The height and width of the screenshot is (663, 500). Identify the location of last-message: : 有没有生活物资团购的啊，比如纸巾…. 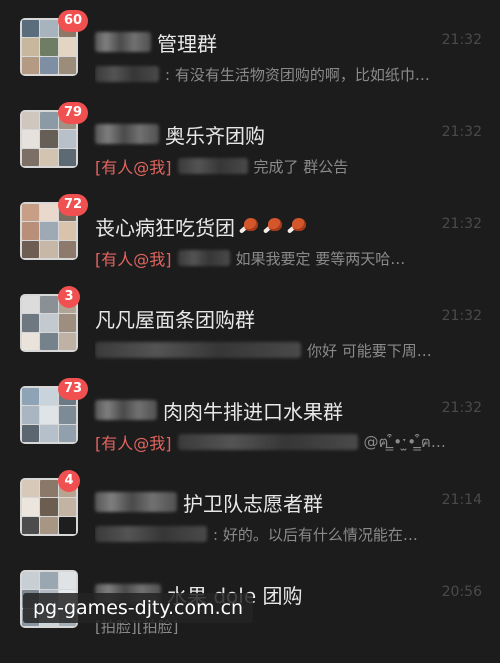
(297, 74).